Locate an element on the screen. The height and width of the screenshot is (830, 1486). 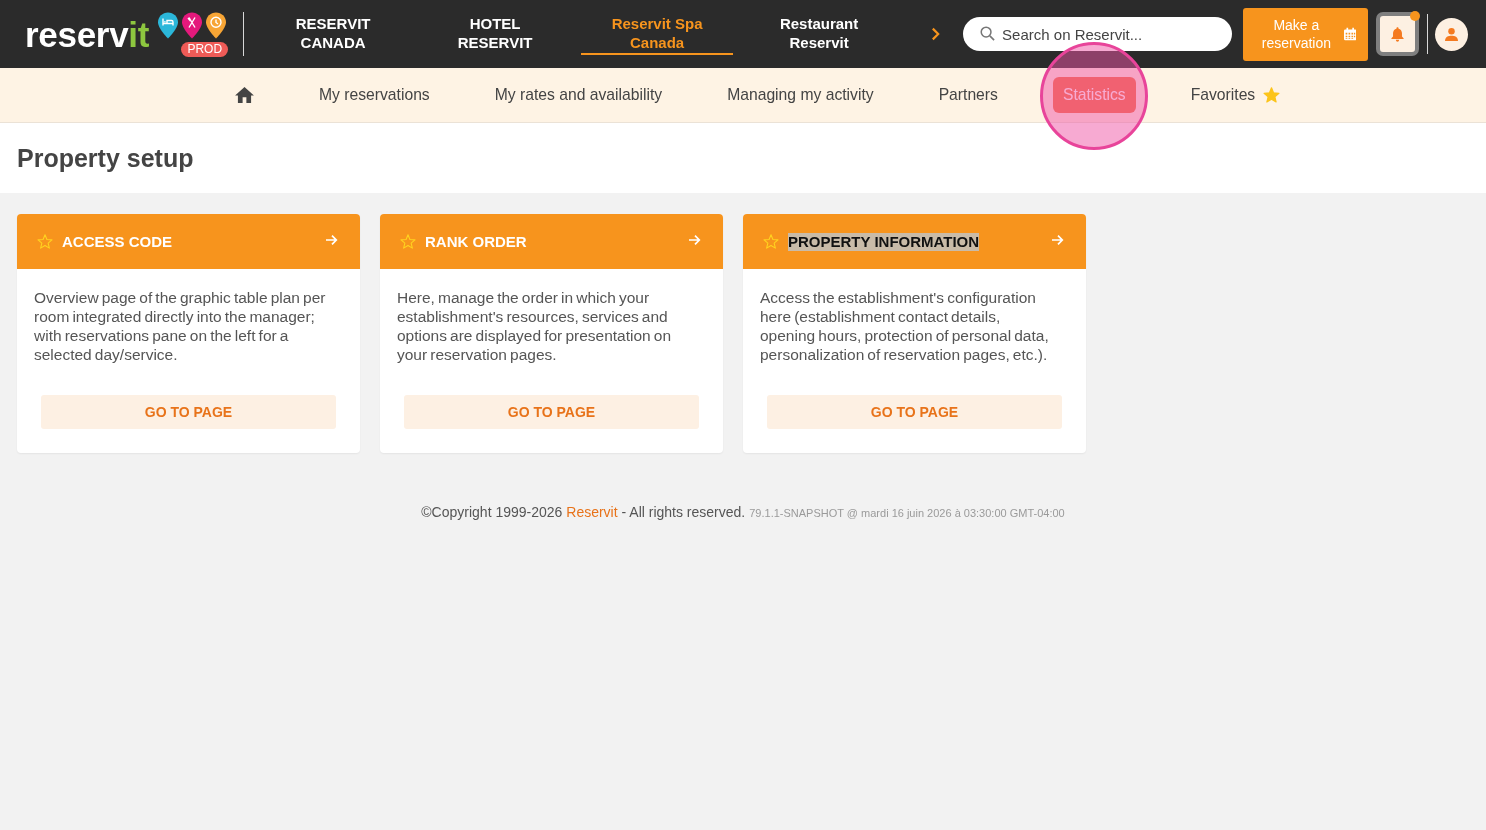
nav-link: Partners is located at coordinates (968, 95).